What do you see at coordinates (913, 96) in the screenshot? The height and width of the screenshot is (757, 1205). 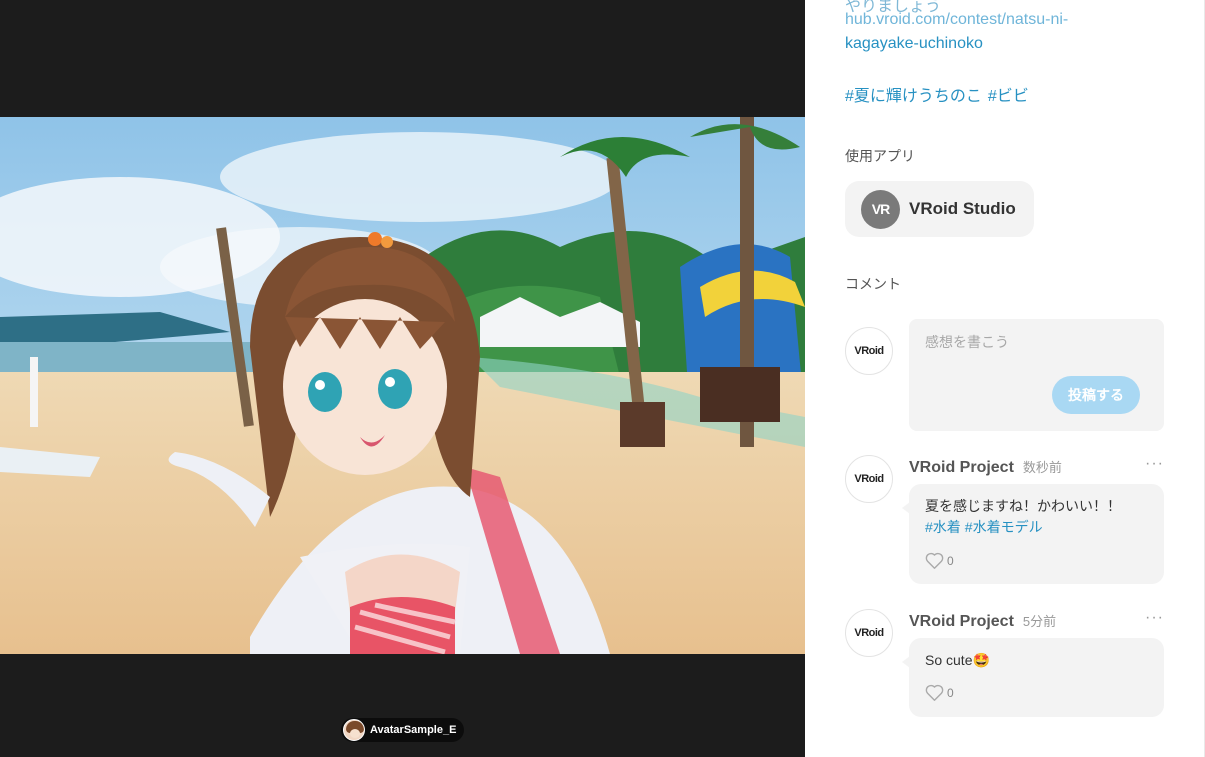 I see `tag-link: #夏に輝けうちのこ` at bounding box center [913, 96].